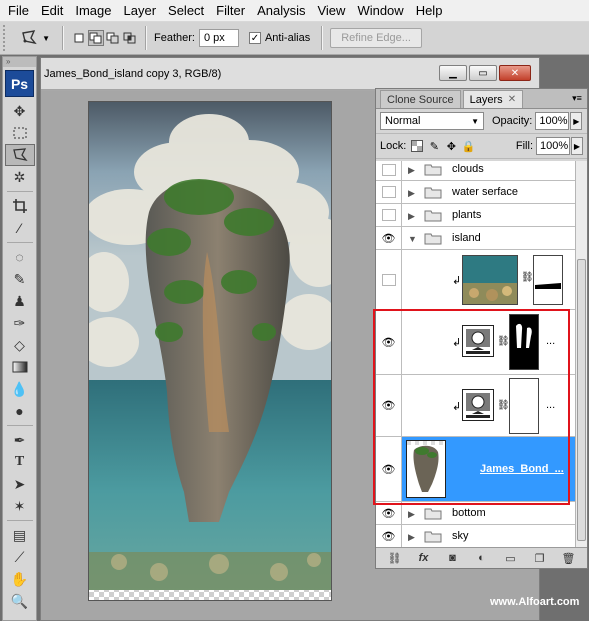 Image resolution: width=589 pixels, height=621 pixels. I want to click on trash-icon: 🗑, so click(569, 558).